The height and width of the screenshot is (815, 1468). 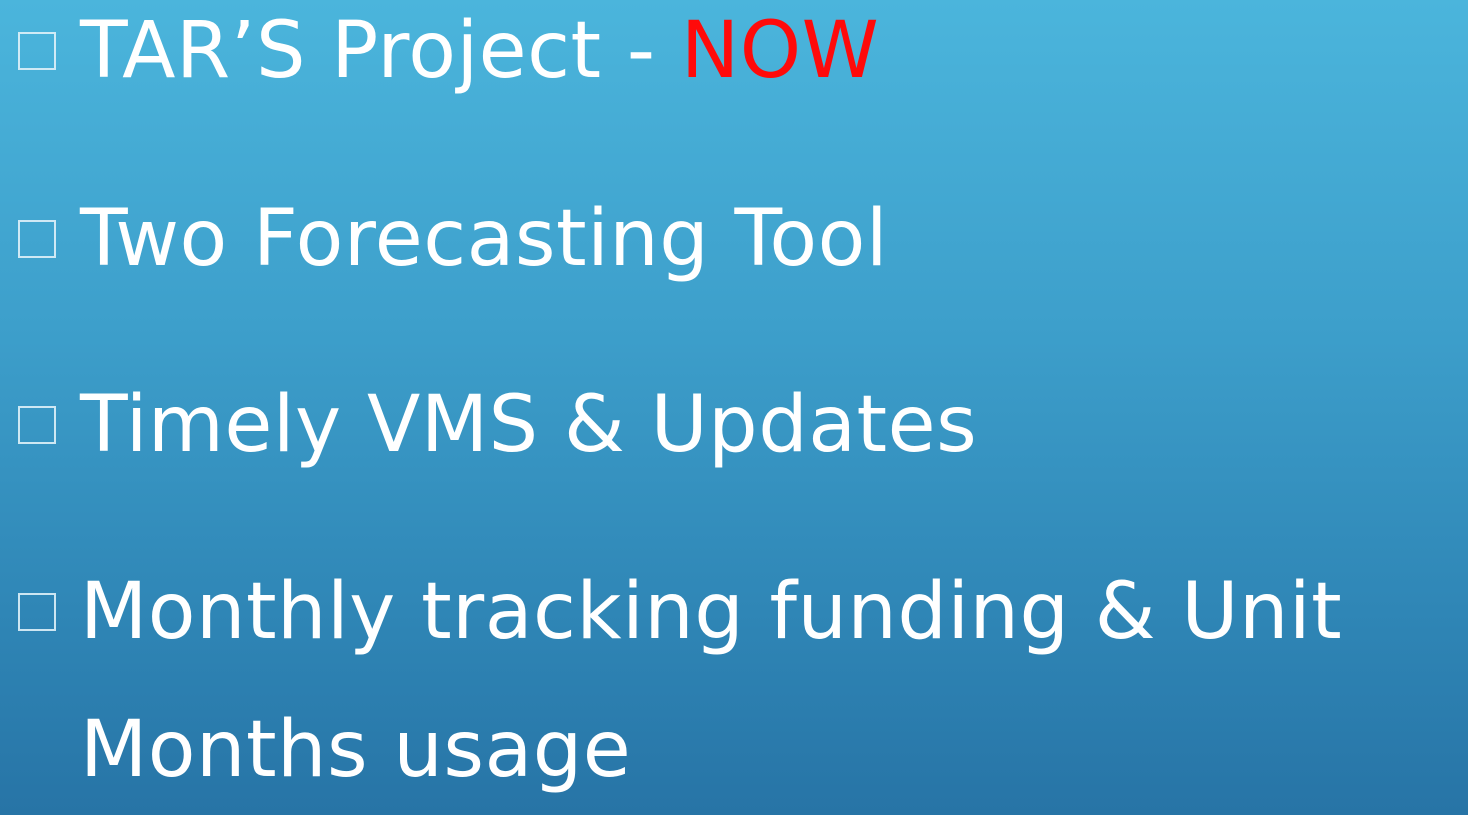 I want to click on bullet-continuation-text: Months usage, so click(x=356, y=750).